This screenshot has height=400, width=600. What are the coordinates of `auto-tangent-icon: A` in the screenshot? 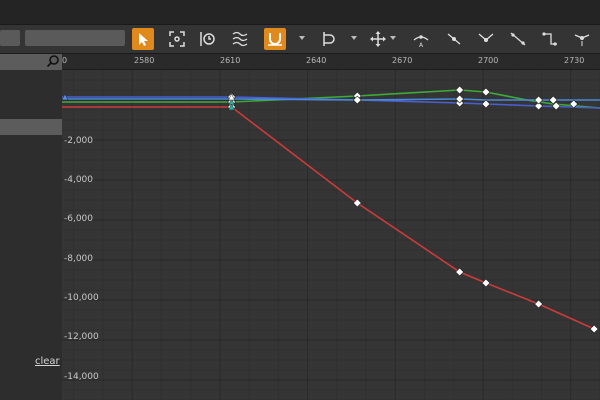 It's located at (421, 41).